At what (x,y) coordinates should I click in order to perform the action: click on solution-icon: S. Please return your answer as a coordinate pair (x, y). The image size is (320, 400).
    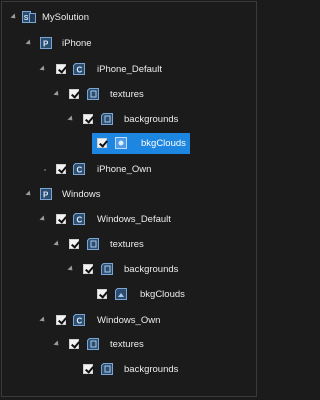
    Looking at the image, I should click on (29, 17).